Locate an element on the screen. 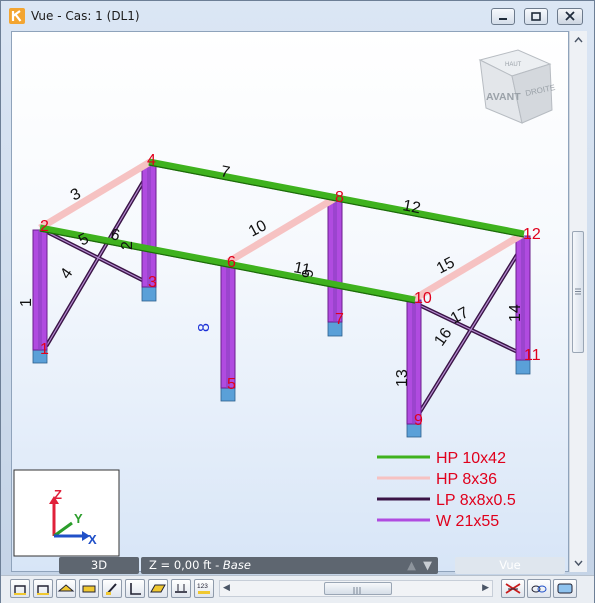  plane-icon is located at coordinates (158, 588).